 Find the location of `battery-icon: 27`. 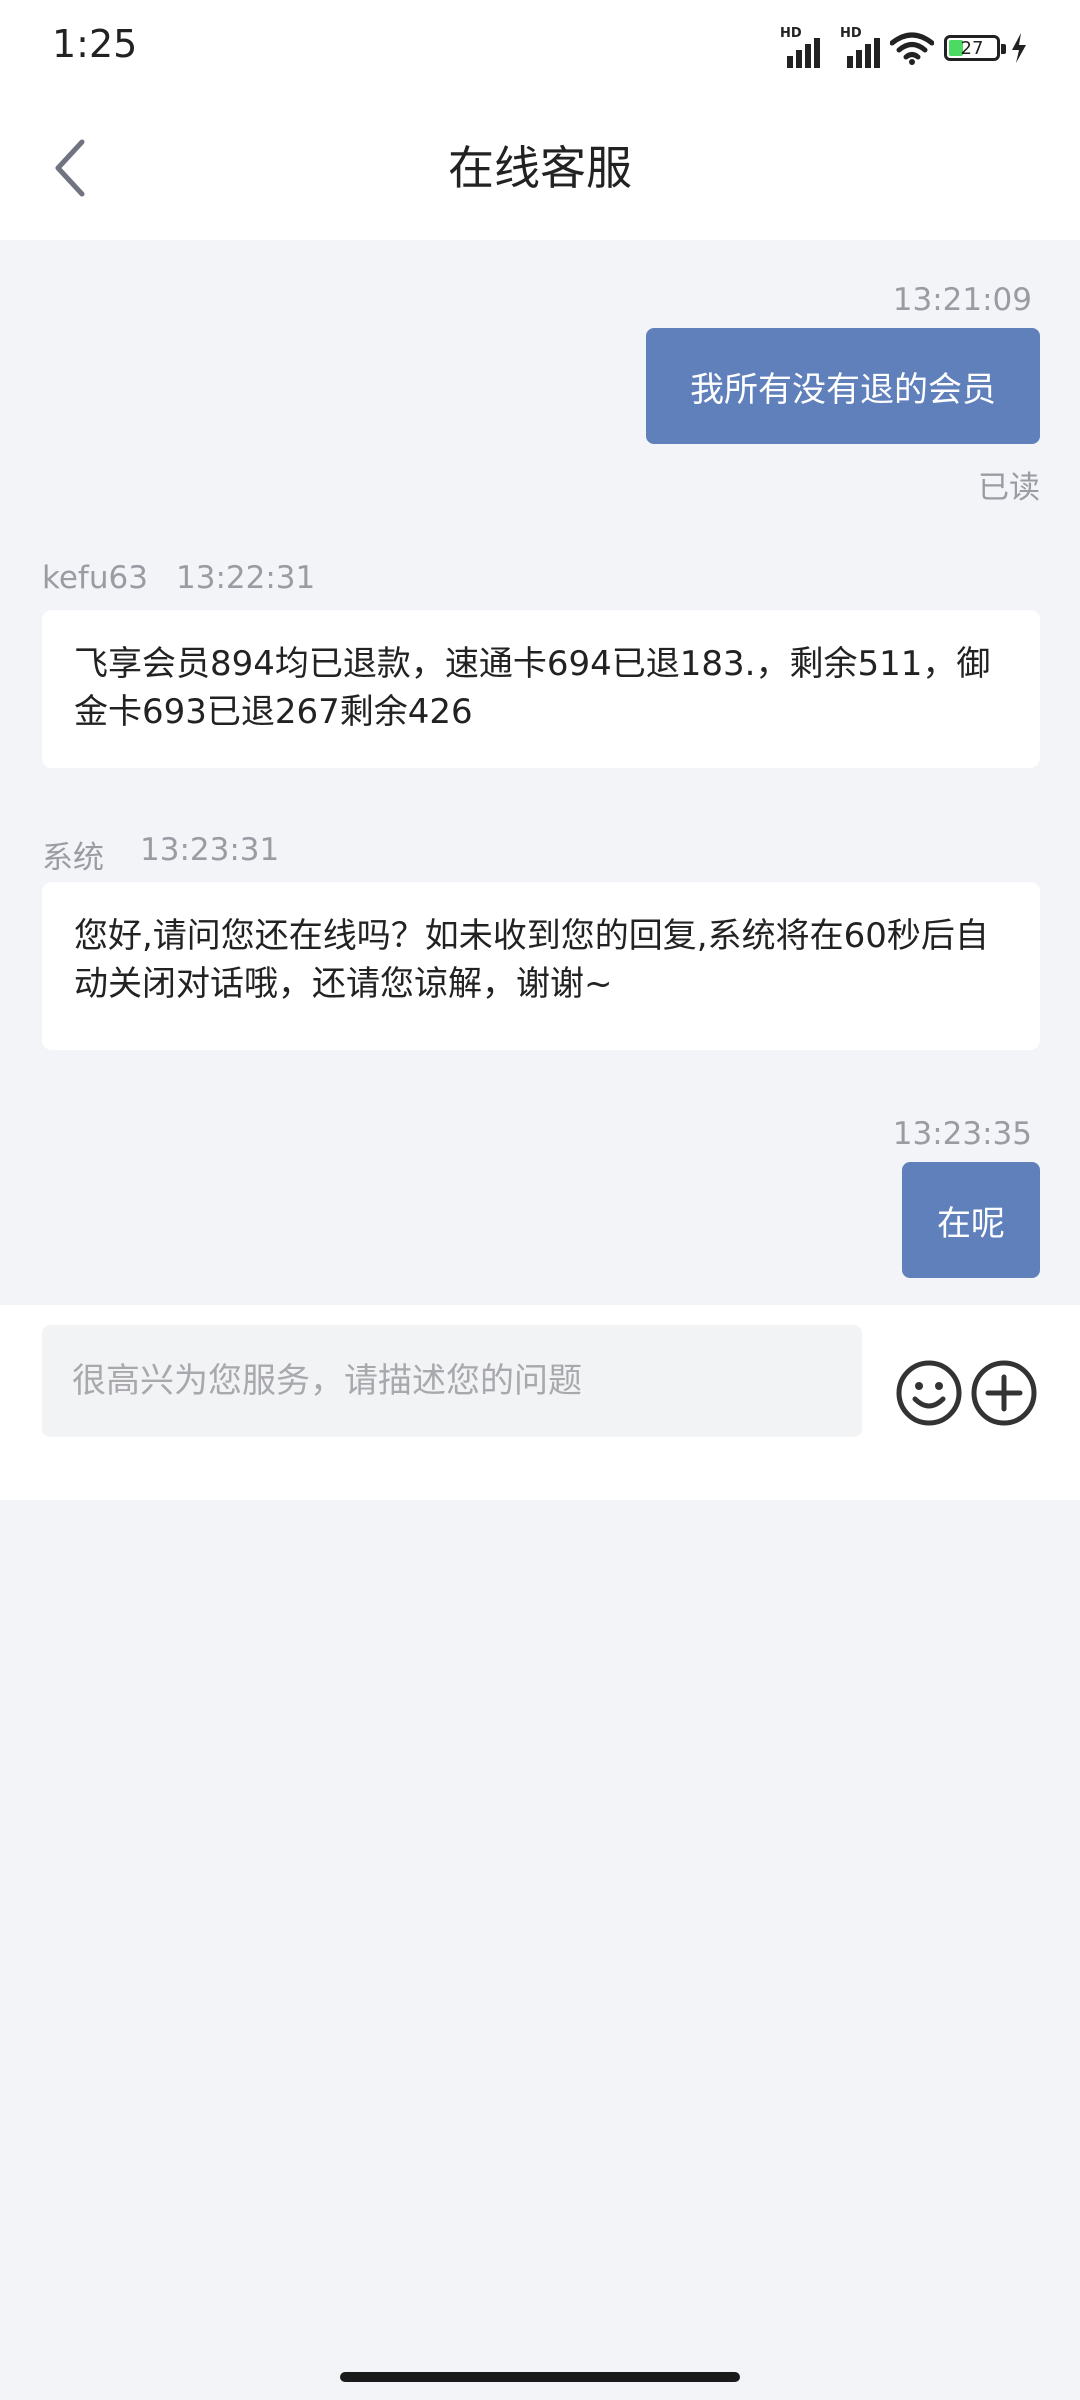

battery-icon: 27 is located at coordinates (975, 48).